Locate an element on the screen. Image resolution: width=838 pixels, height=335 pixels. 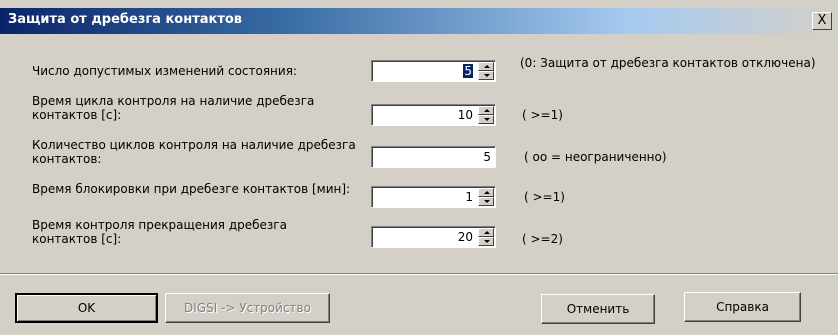
close-icon: X is located at coordinates (822, 20).